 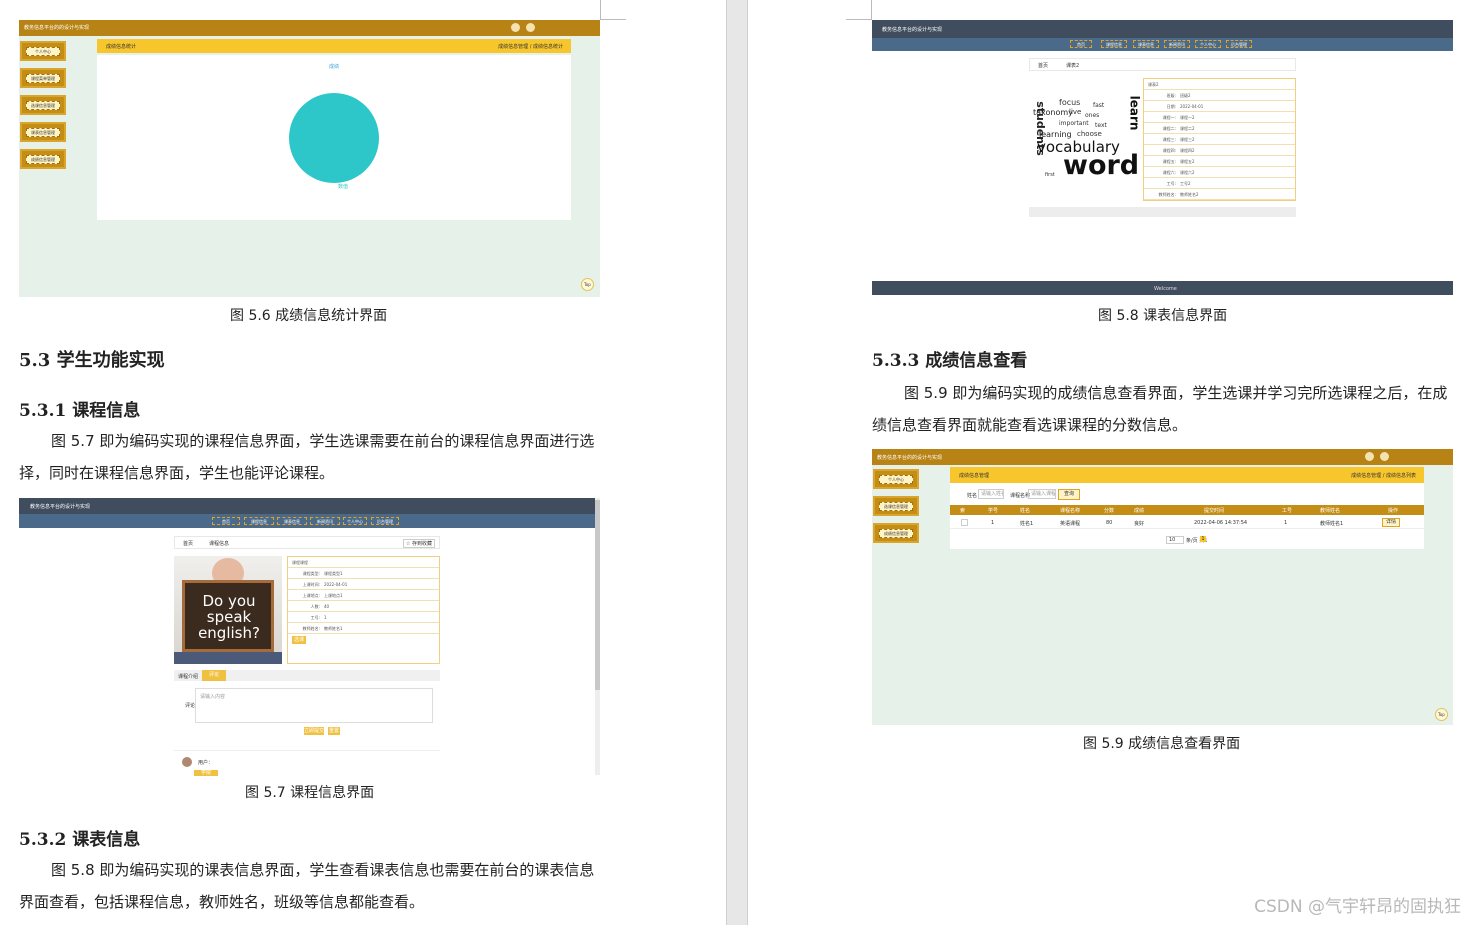 What do you see at coordinates (363, 584) in the screenshot?
I see `form-row: 上课时间: 2022-04-01` at bounding box center [363, 584].